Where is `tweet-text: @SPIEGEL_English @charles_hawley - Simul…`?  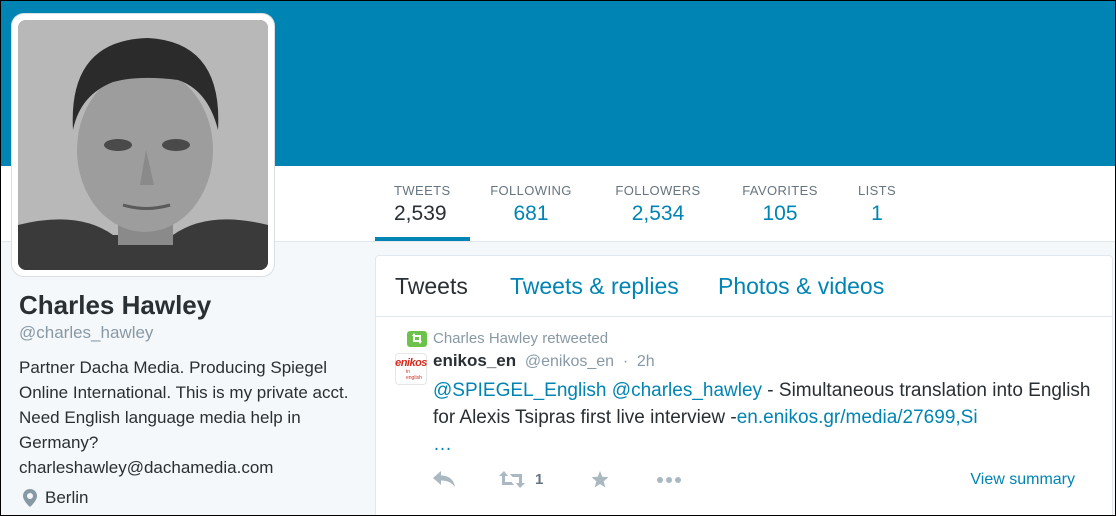 tweet-text: @SPIEGEL_English @charles_hawley - Simul… is located at coordinates (765, 417).